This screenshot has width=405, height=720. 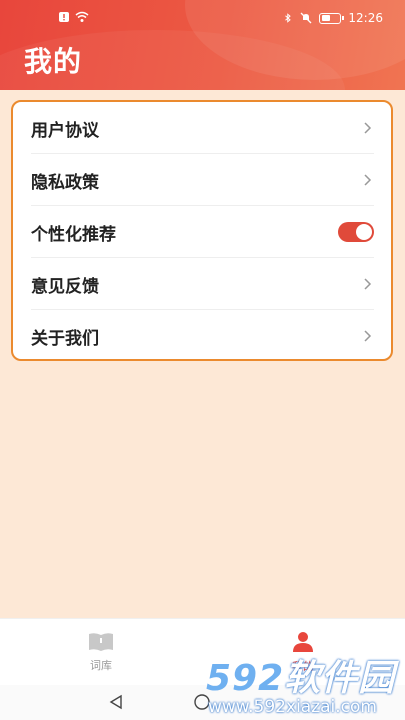 I want to click on settings-item-privacy-policy: 隐私政策, so click(x=202, y=180).